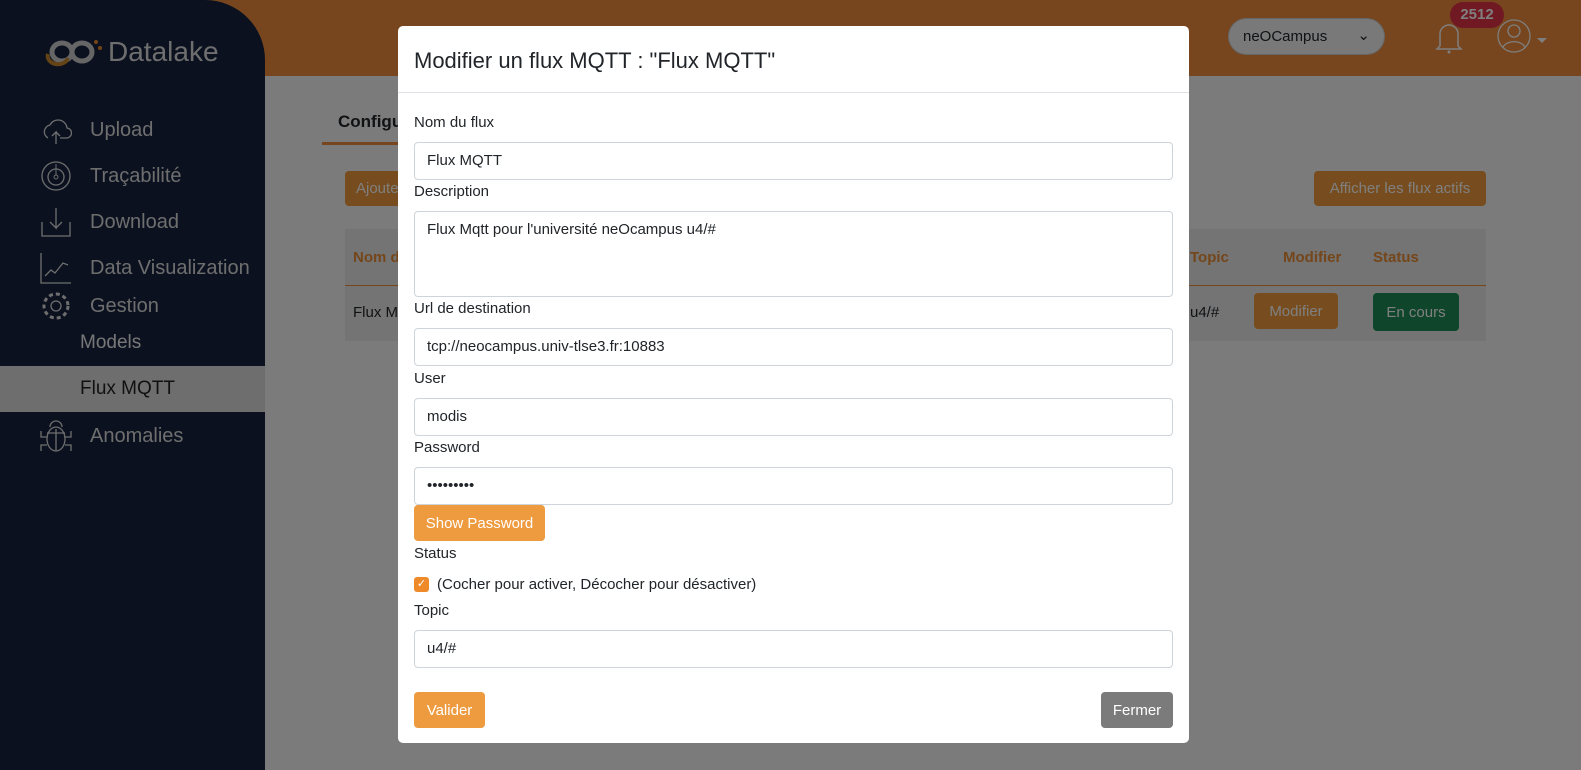 Image resolution: width=1581 pixels, height=770 pixels. I want to click on close-button: Fermer, so click(1137, 710).